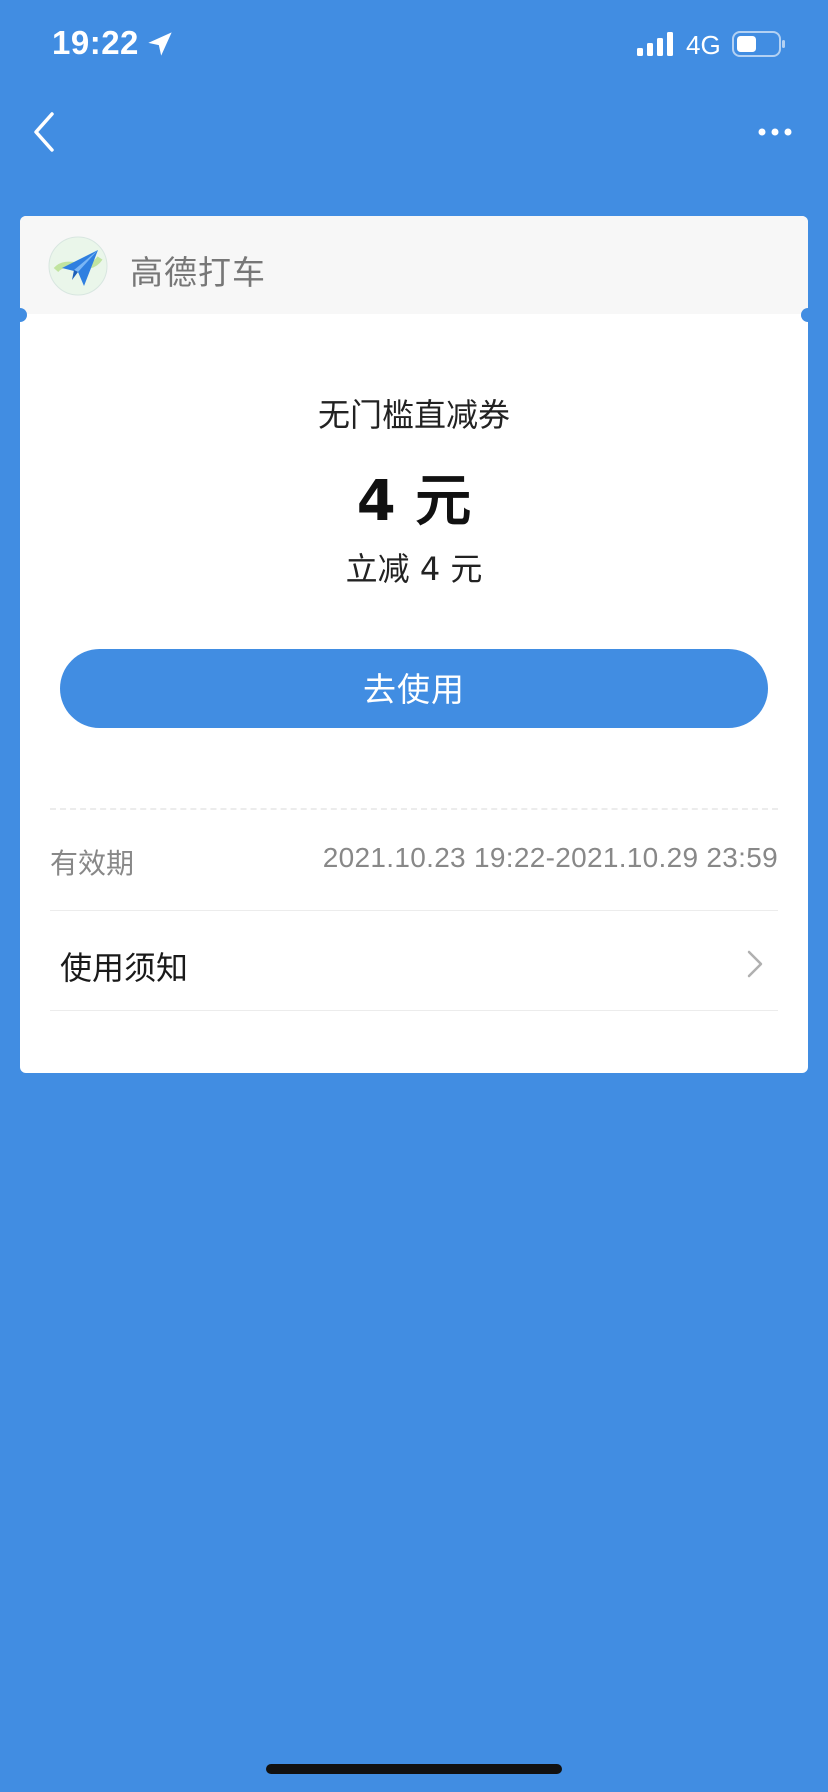  Describe the element at coordinates (78, 266) in the screenshot. I see `paper-plane-logo-icon` at that location.